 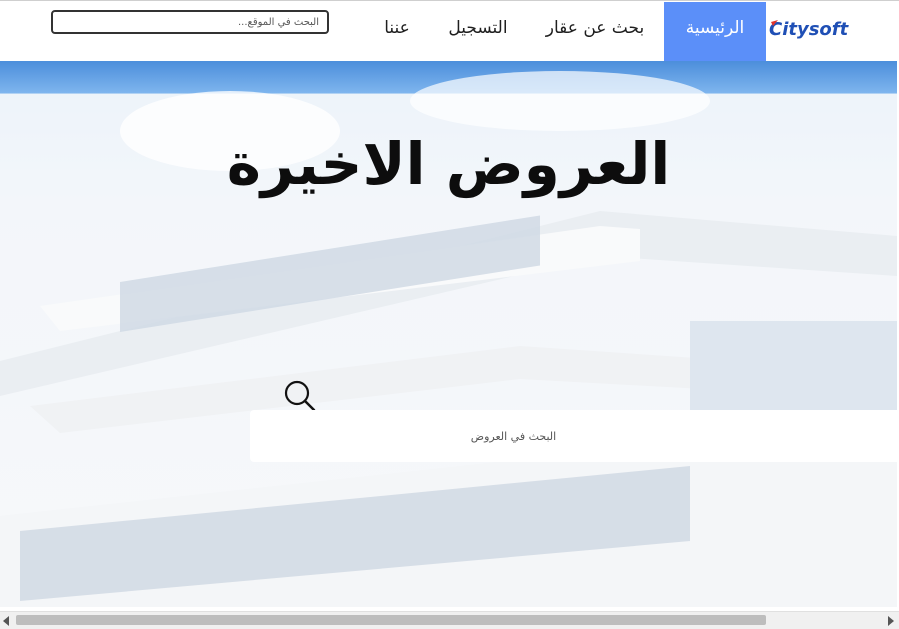 What do you see at coordinates (595, 31) in the screenshot?
I see `nav-item-property-search: بحث عن عقار` at bounding box center [595, 31].